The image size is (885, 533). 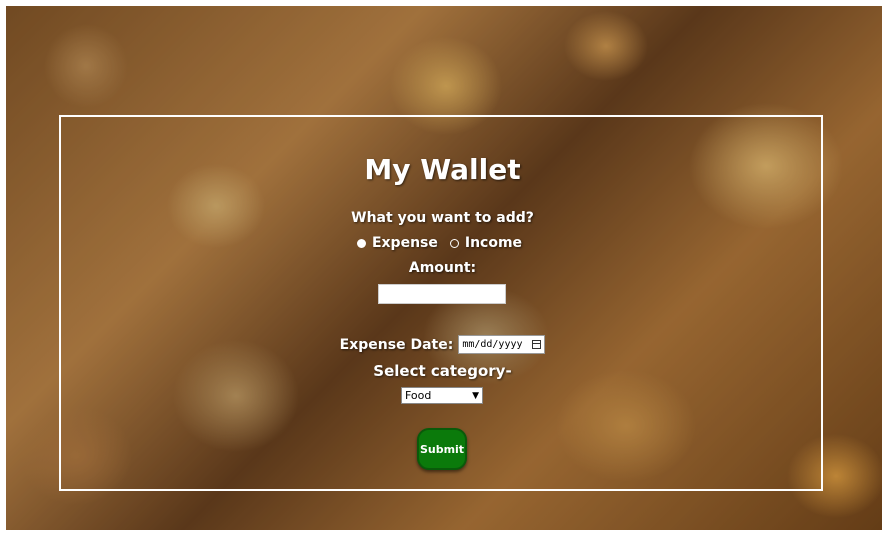 What do you see at coordinates (442, 169) in the screenshot?
I see `page-title: My Wallet` at bounding box center [442, 169].